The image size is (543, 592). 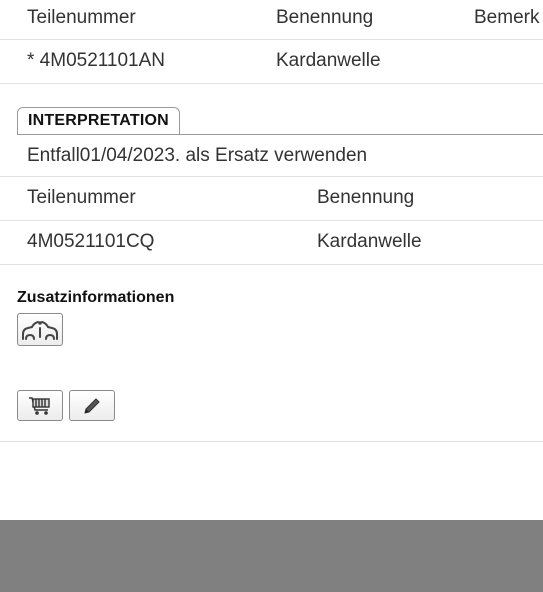 I want to click on table-row: * 4M0521101AN Kardanwelle, so click(x=271, y=62).